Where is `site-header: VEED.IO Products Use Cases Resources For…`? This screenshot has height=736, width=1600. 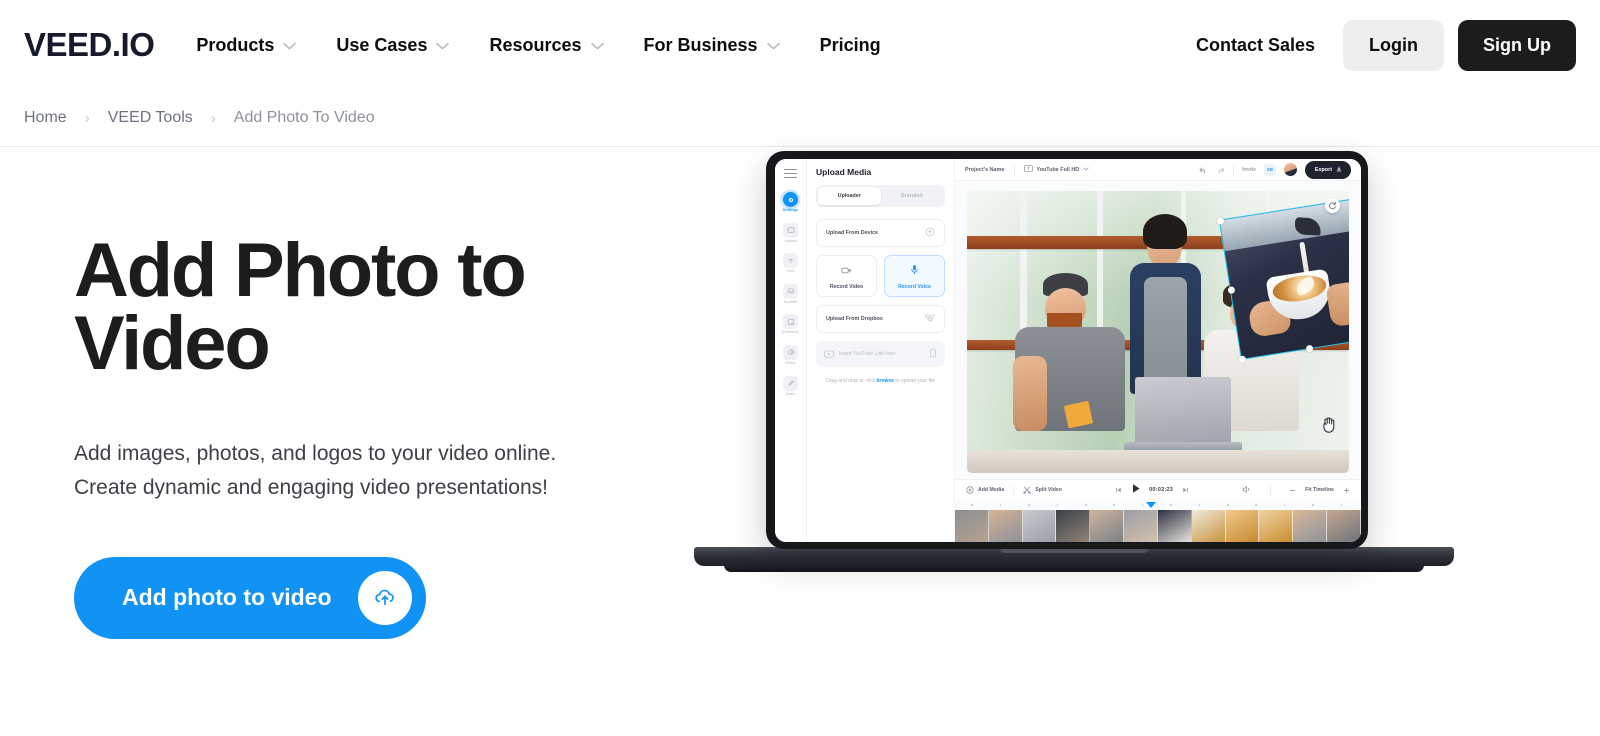
site-header: VEED.IO Products Use Cases Resources For… is located at coordinates (800, 45).